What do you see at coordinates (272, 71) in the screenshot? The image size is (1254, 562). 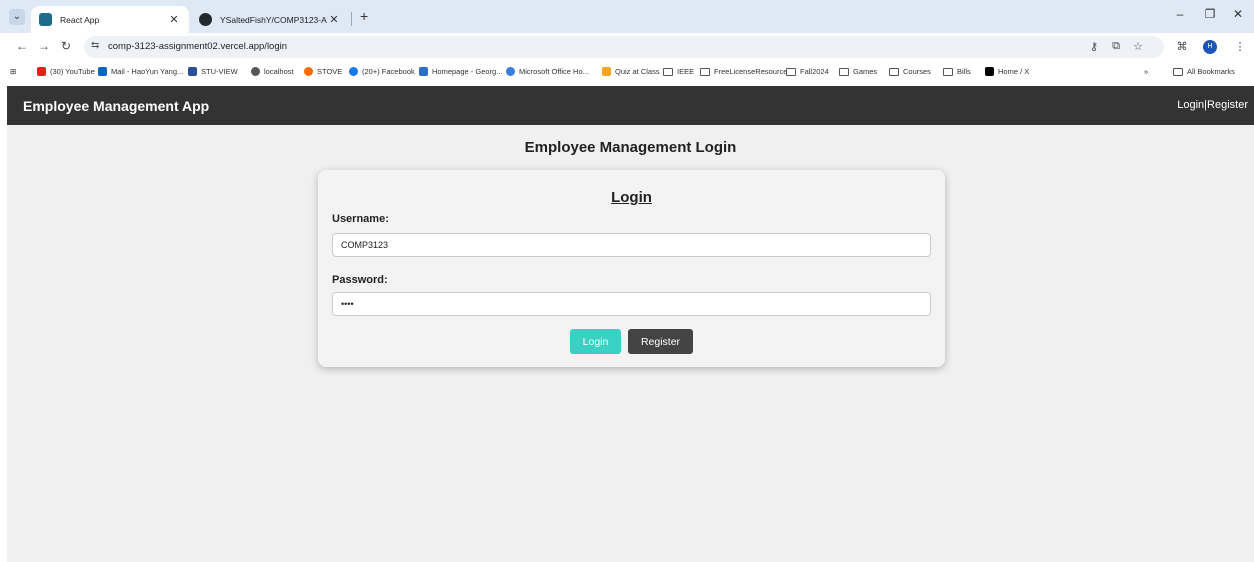 I see `bookmark-localhost: localhost` at bounding box center [272, 71].